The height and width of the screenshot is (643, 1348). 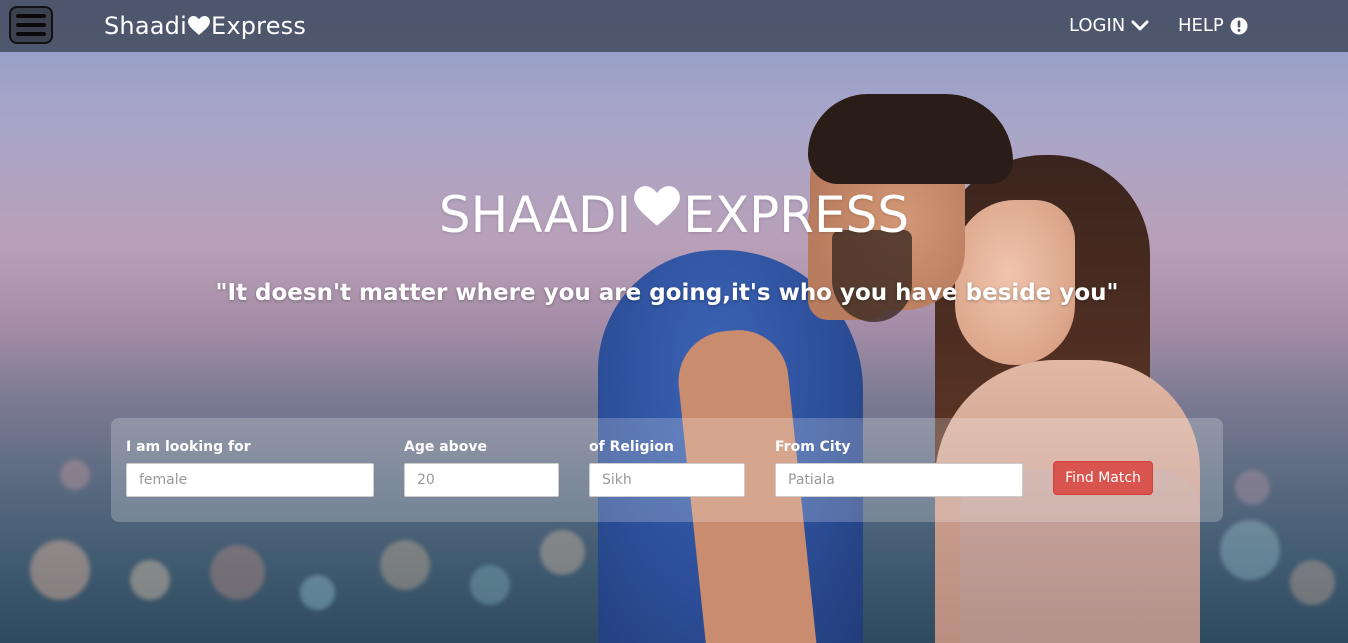 I want to click on age-label: Age above, so click(x=445, y=447).